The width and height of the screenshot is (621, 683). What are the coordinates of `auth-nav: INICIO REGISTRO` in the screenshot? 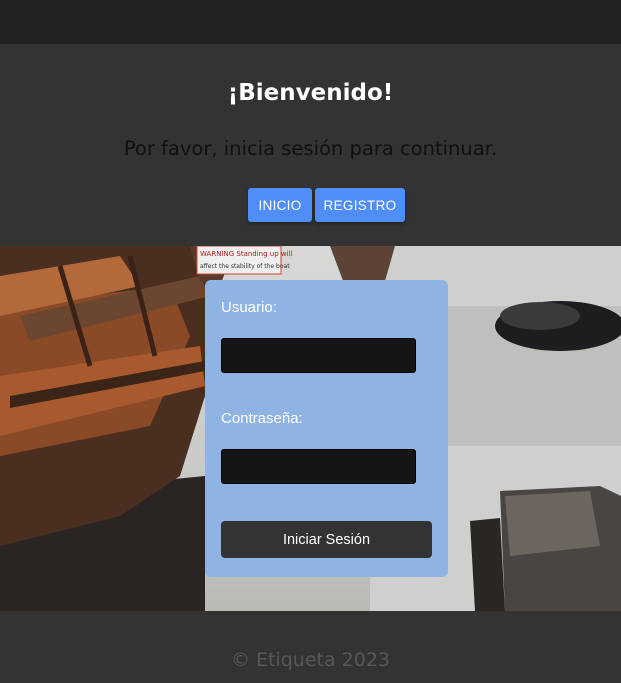 It's located at (326, 205).